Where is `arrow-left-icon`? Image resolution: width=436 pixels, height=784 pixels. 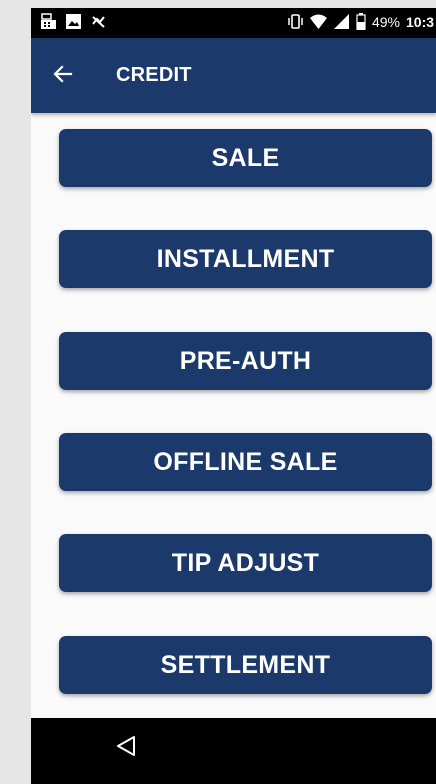 arrow-left-icon is located at coordinates (63, 74).